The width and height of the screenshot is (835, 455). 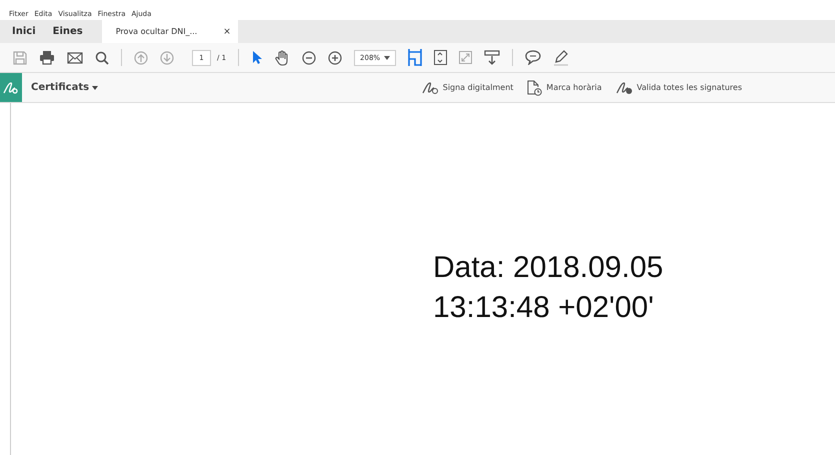 I want to click on comment-icon, so click(x=533, y=57).